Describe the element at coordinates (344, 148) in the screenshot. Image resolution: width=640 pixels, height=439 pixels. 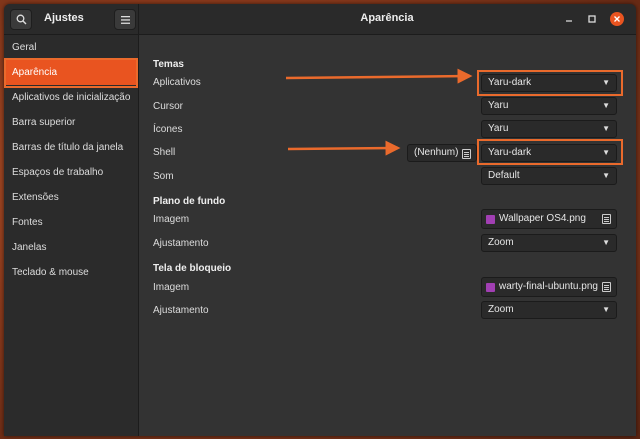
I see `arrow-to-shell` at that location.